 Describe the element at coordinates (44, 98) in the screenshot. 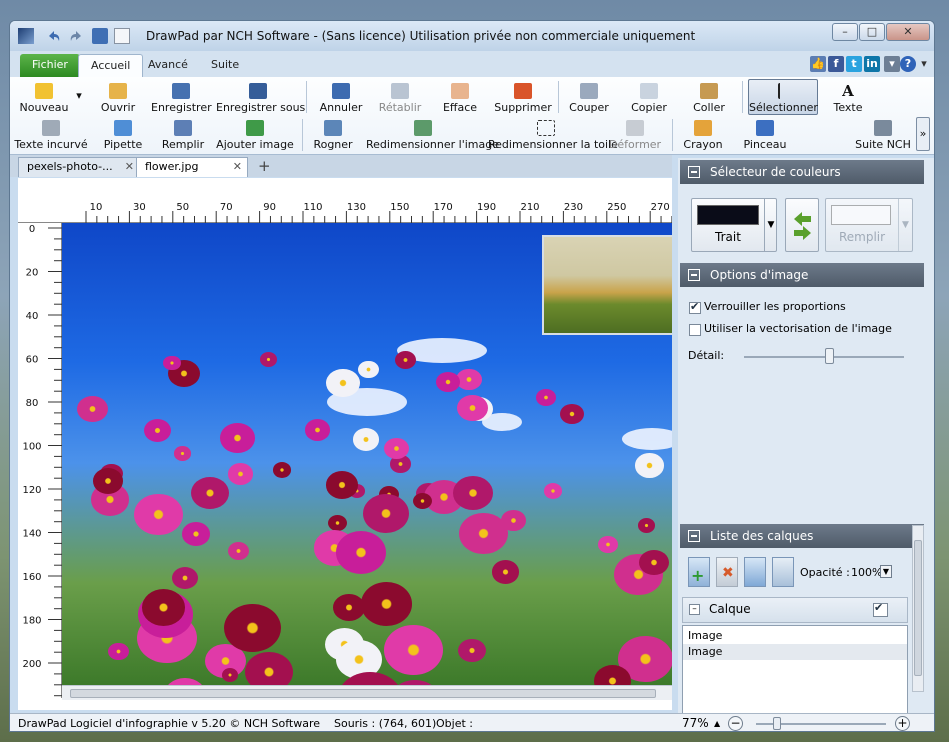

I see `nouveau-button: Nouveau` at that location.